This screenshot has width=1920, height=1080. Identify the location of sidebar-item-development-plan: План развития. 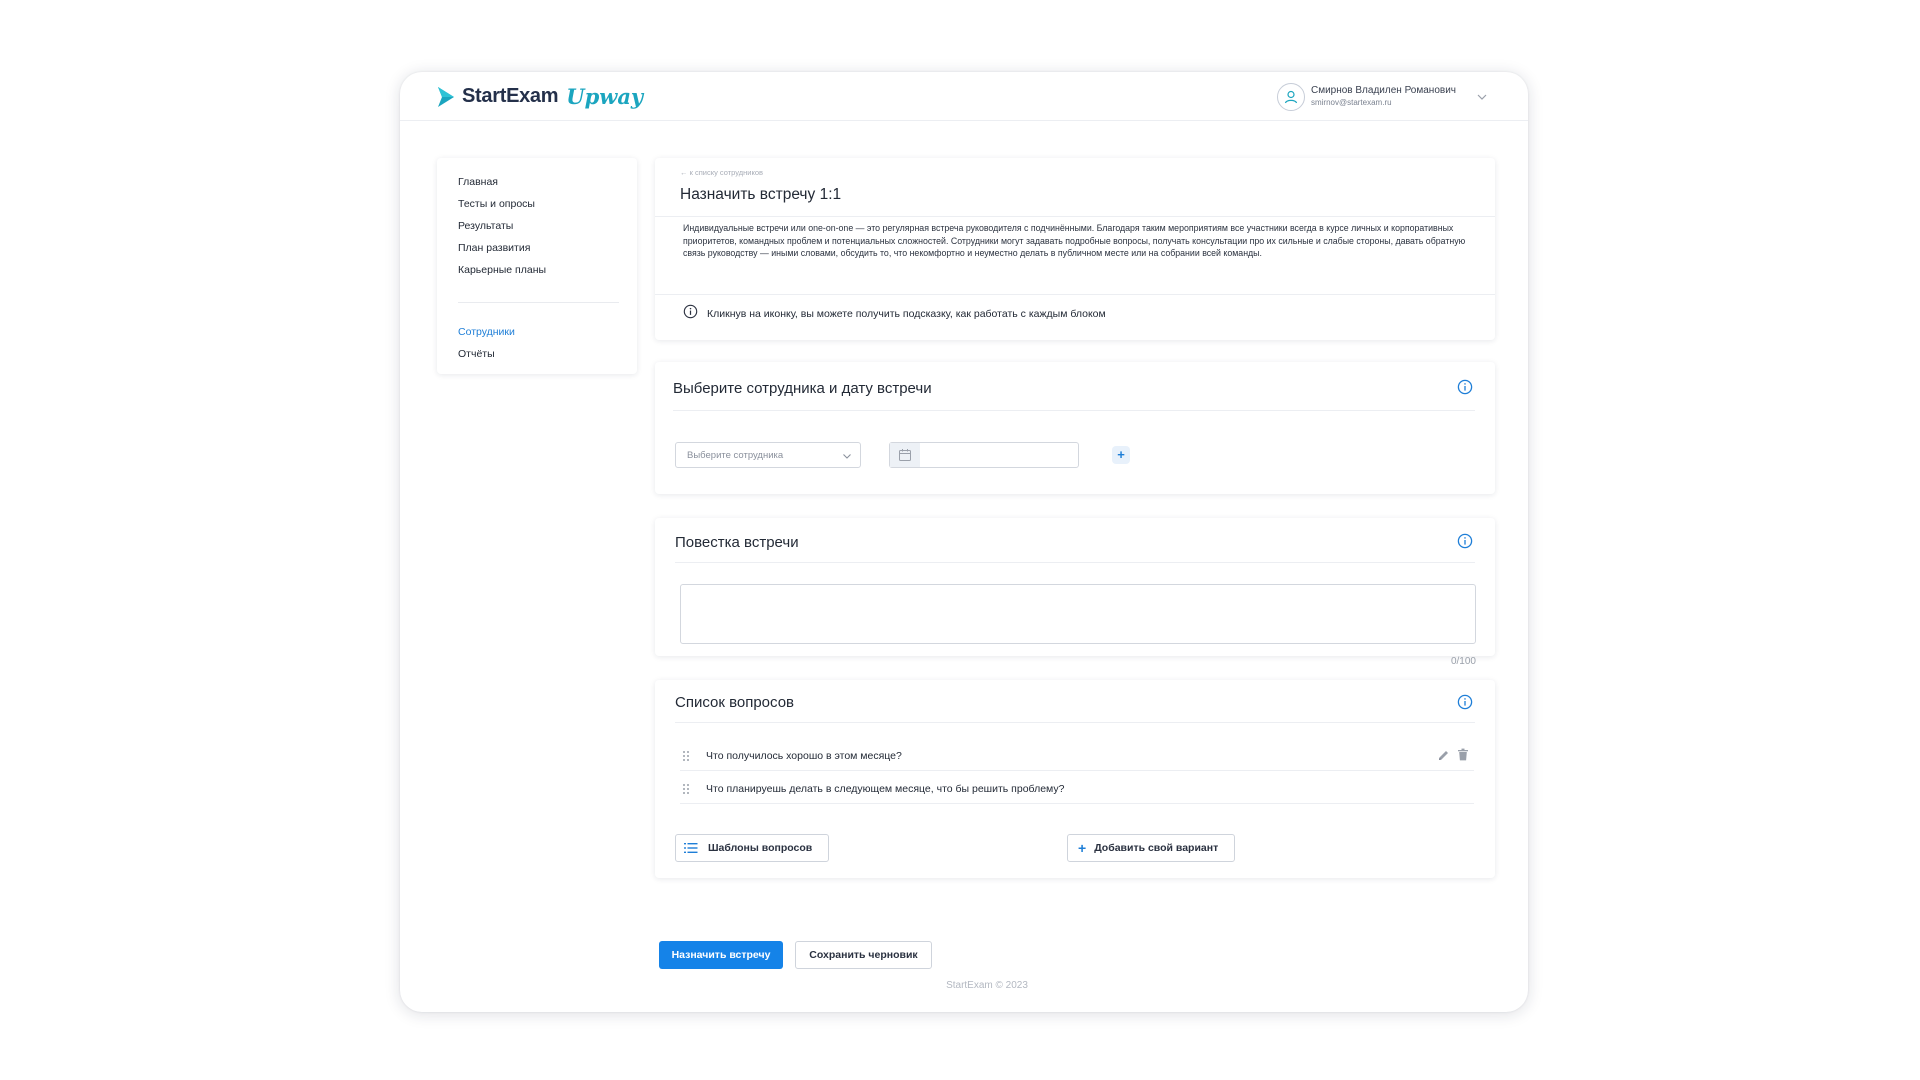
(494, 248).